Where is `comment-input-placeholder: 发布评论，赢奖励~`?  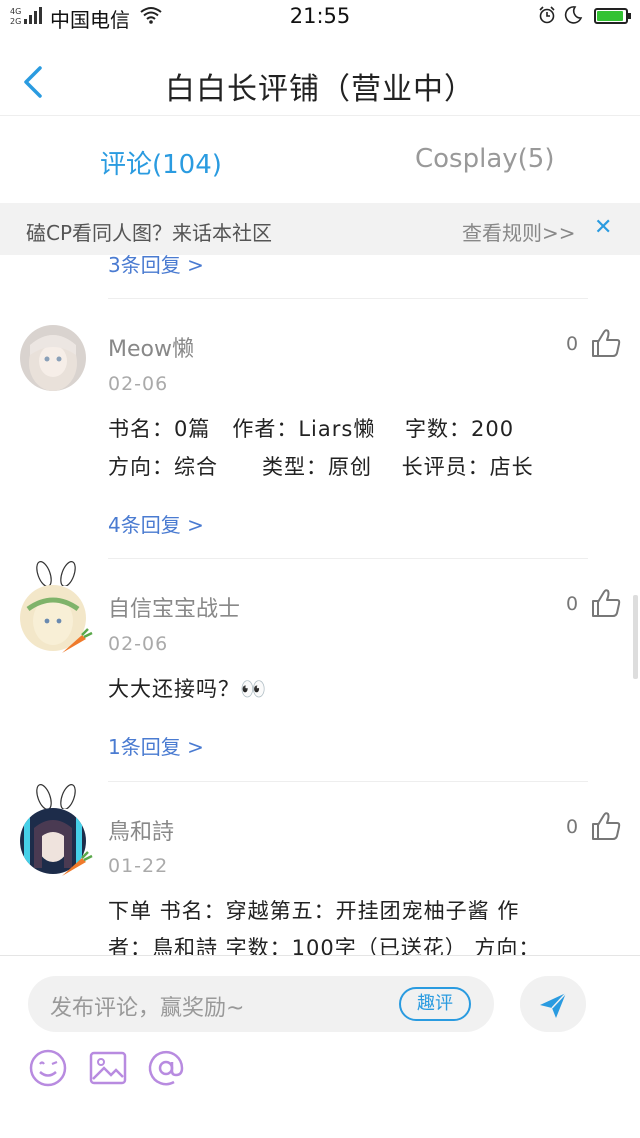
comment-input-placeholder: 发布评论，赢奖励~ is located at coordinates (147, 1008).